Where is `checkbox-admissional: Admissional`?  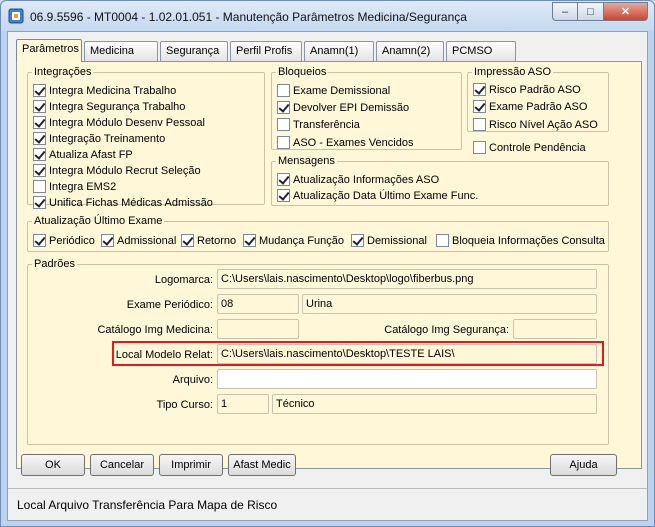
checkbox-admissional: Admissional is located at coordinates (138, 240).